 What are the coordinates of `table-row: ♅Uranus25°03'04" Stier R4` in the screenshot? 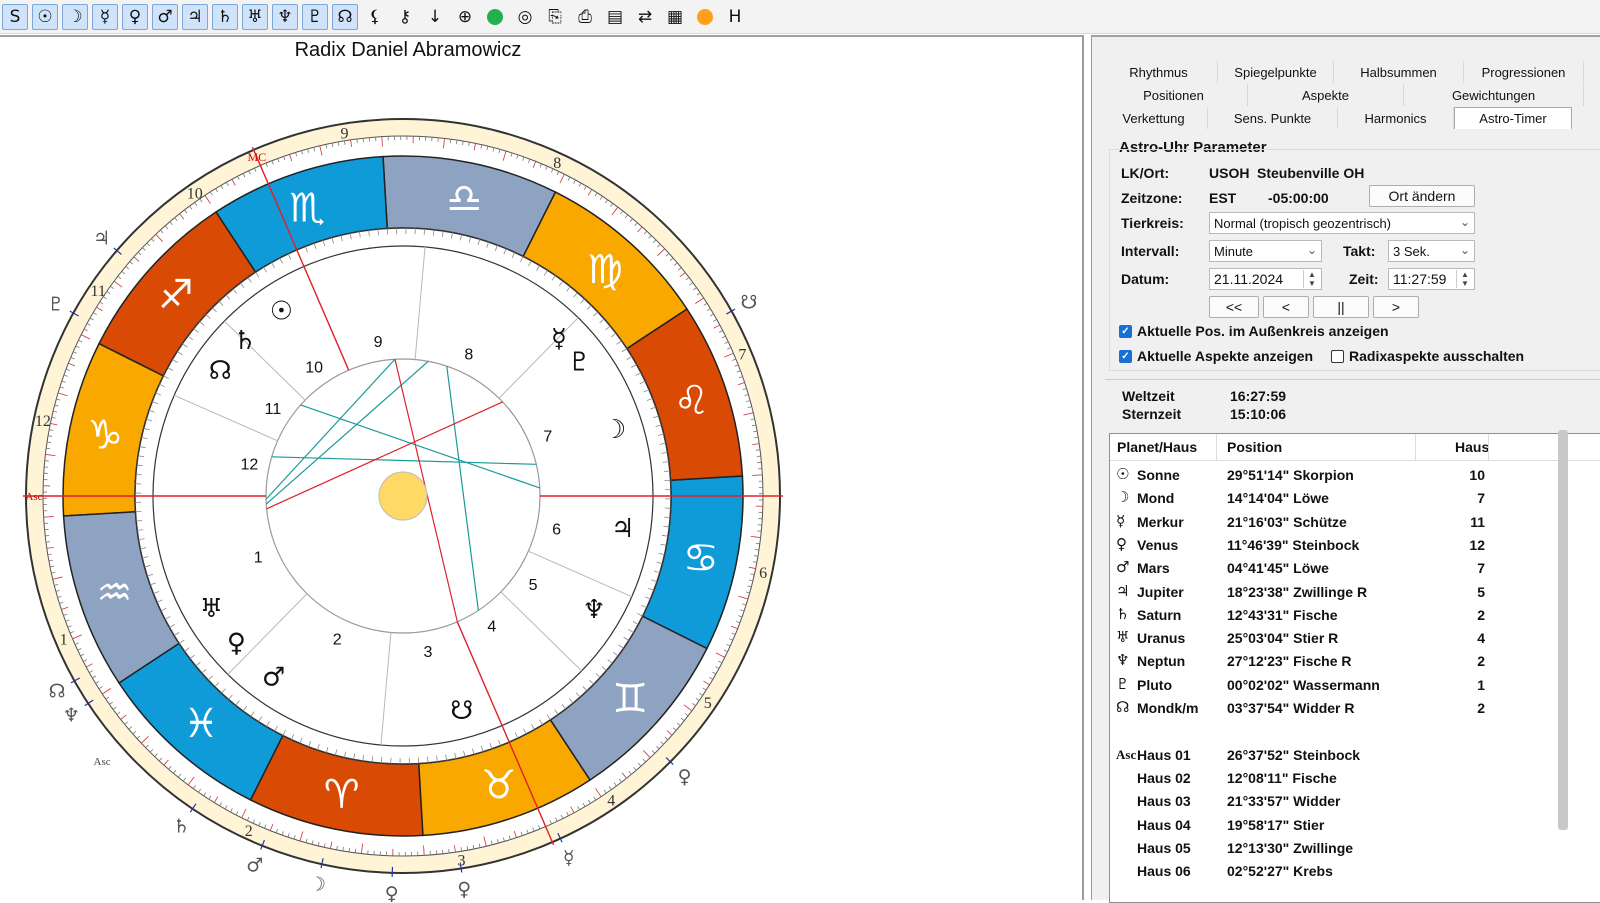 It's located at (1355, 638).